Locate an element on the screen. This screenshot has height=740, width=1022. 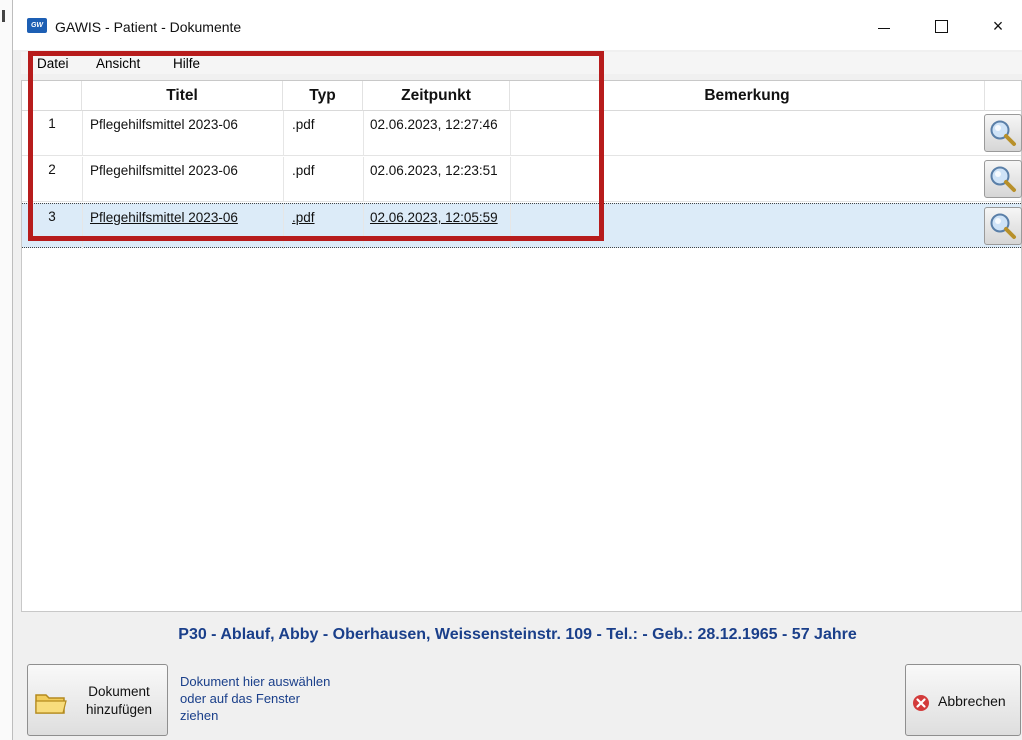
cancel-icon is located at coordinates (921, 703).